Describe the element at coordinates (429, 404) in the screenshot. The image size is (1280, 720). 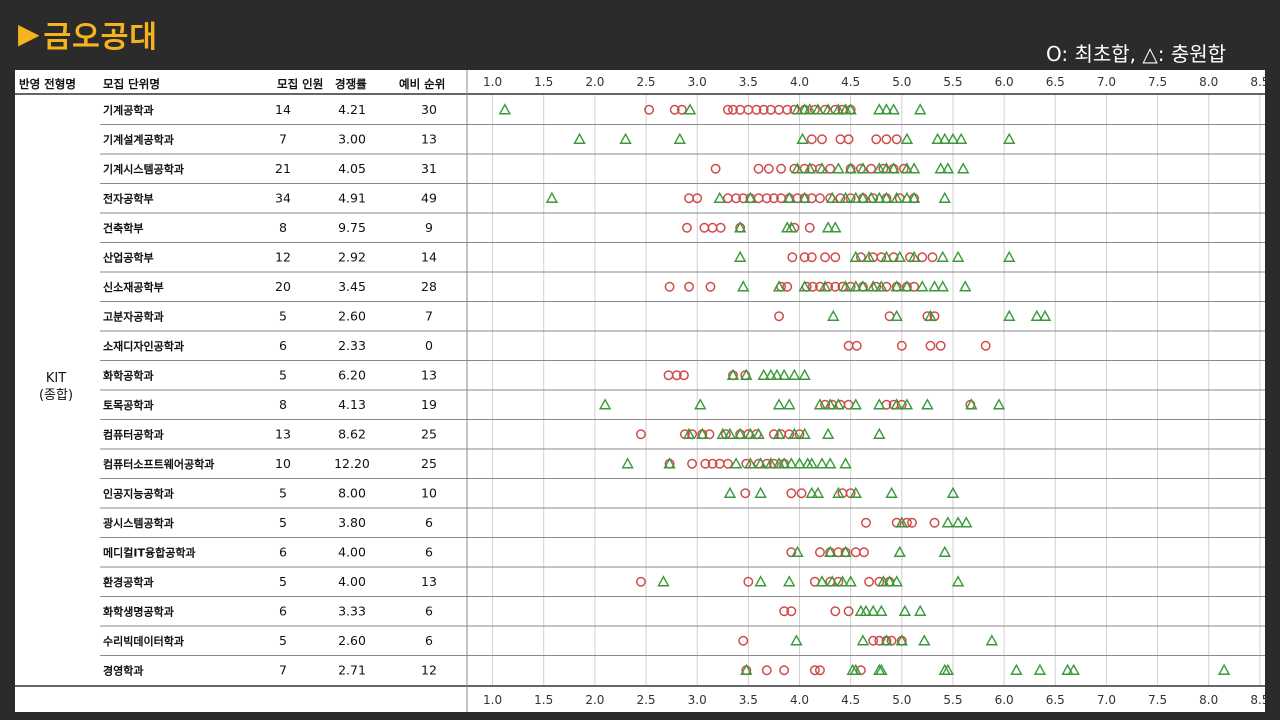
I see `reserve-rank: 19` at that location.